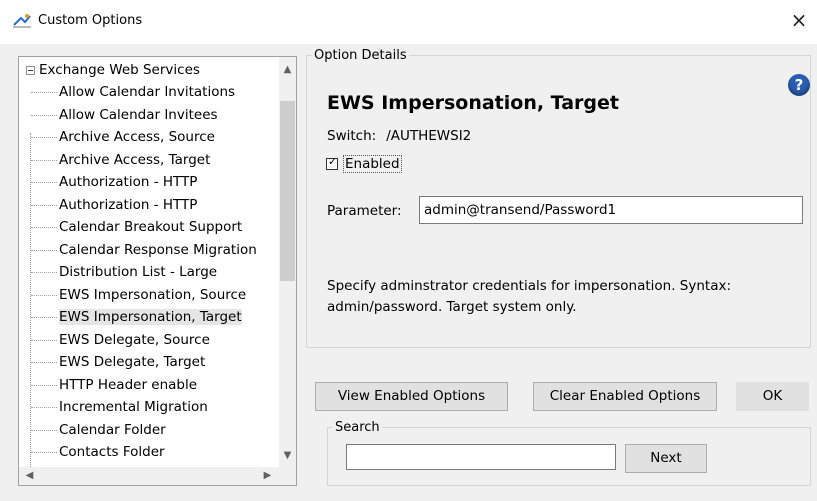  I want to click on tree-item: EWS Delegate, Source, so click(134, 340).